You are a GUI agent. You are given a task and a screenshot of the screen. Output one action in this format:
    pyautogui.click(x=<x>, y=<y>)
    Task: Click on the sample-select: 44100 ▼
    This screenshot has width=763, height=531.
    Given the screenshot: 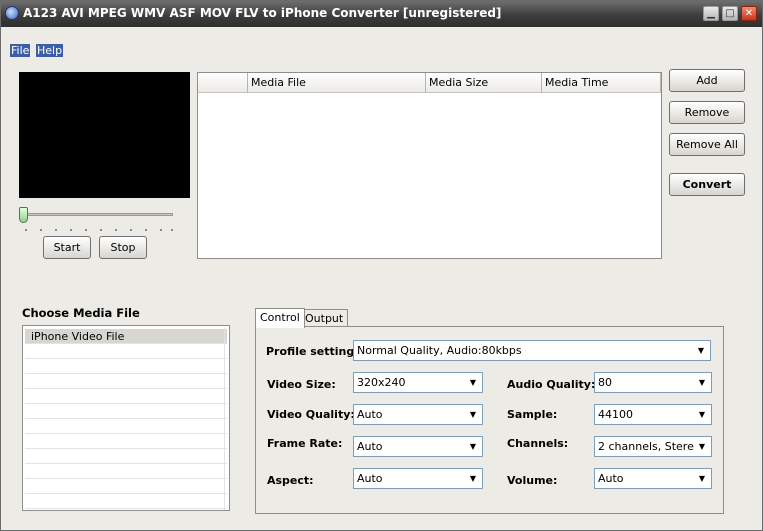 What is the action you would take?
    pyautogui.click(x=653, y=414)
    